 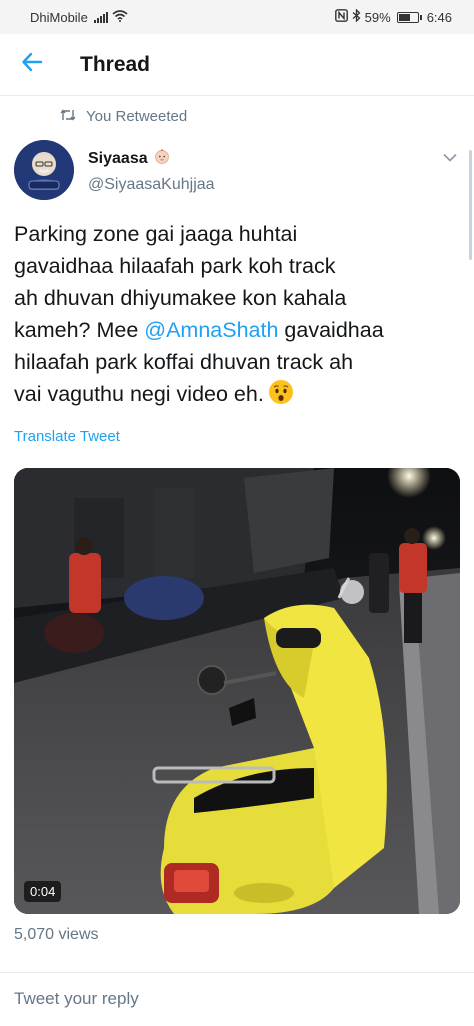 What do you see at coordinates (331, 330) in the screenshot?
I see `tweet-text-segment: gavaidhaa` at bounding box center [331, 330].